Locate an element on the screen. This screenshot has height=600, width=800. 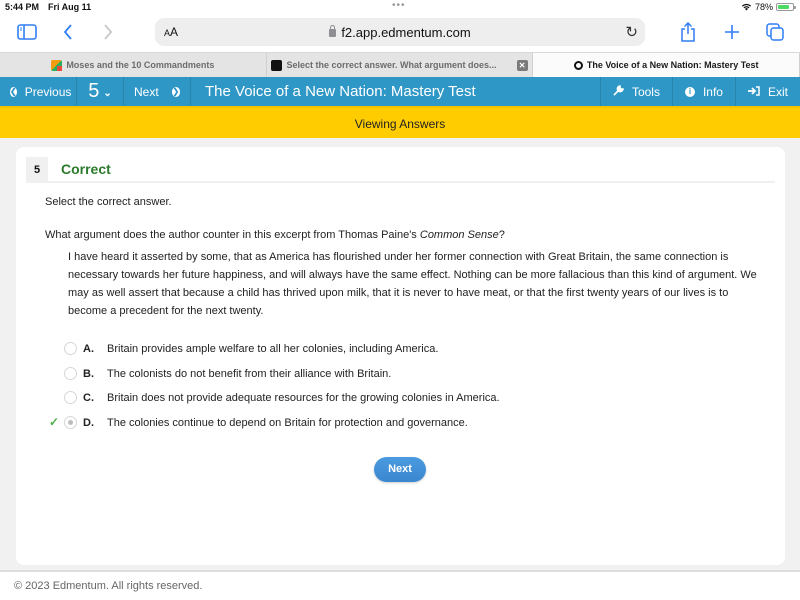
footer: © 2023 Edmentum. All rights reserved. is located at coordinates (400, 585).